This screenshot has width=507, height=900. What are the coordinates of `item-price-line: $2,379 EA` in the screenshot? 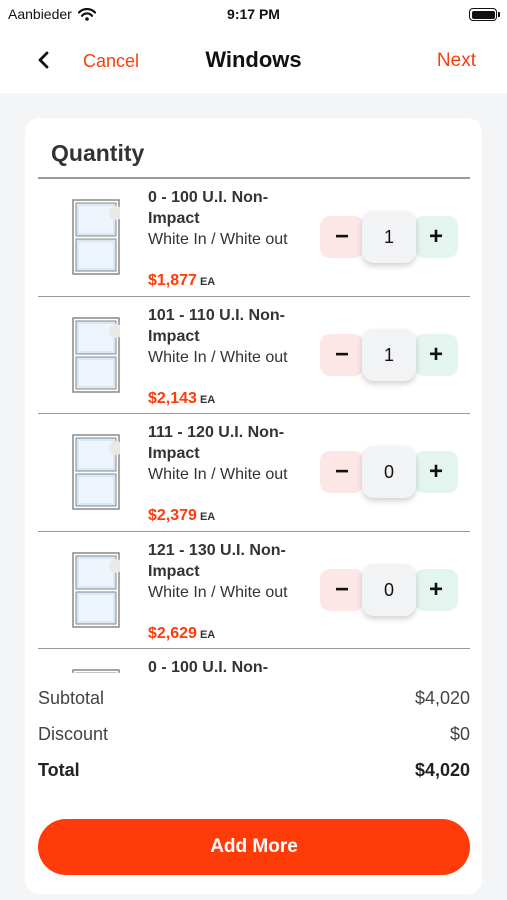 It's located at (181, 516).